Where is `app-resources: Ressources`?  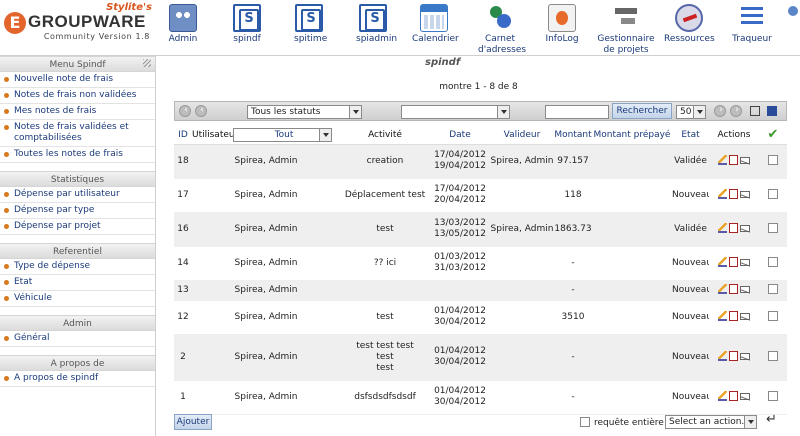 app-resources: Ressources is located at coordinates (689, 24).